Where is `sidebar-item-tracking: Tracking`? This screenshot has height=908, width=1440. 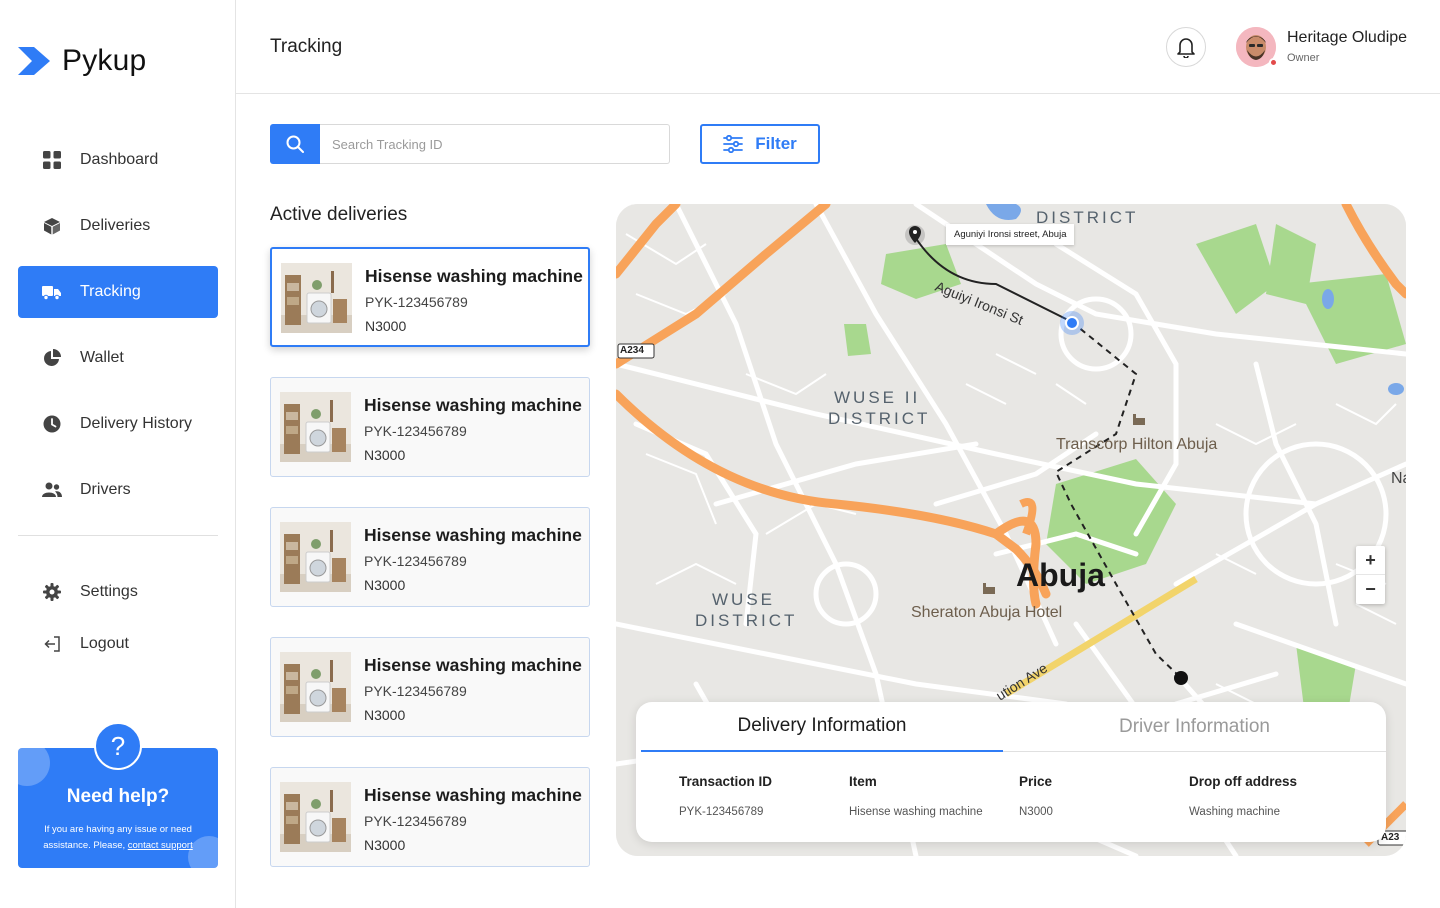
sidebar-item-tracking: Tracking is located at coordinates (118, 292).